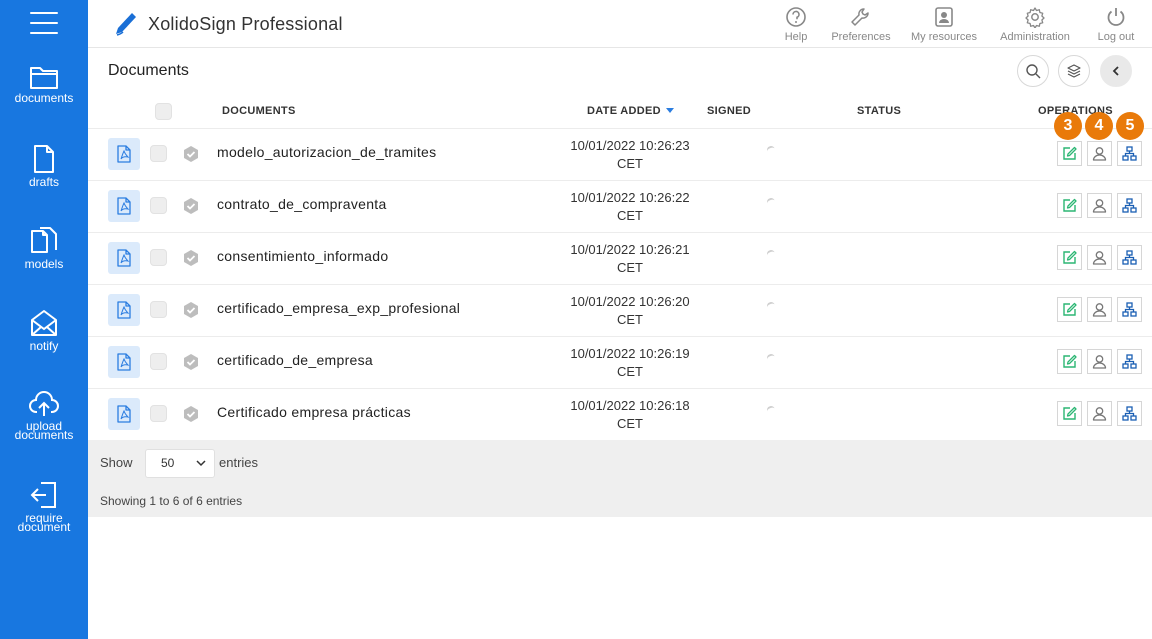 The height and width of the screenshot is (639, 1152). What do you see at coordinates (796, 24) in the screenshot?
I see `help-button: Help` at bounding box center [796, 24].